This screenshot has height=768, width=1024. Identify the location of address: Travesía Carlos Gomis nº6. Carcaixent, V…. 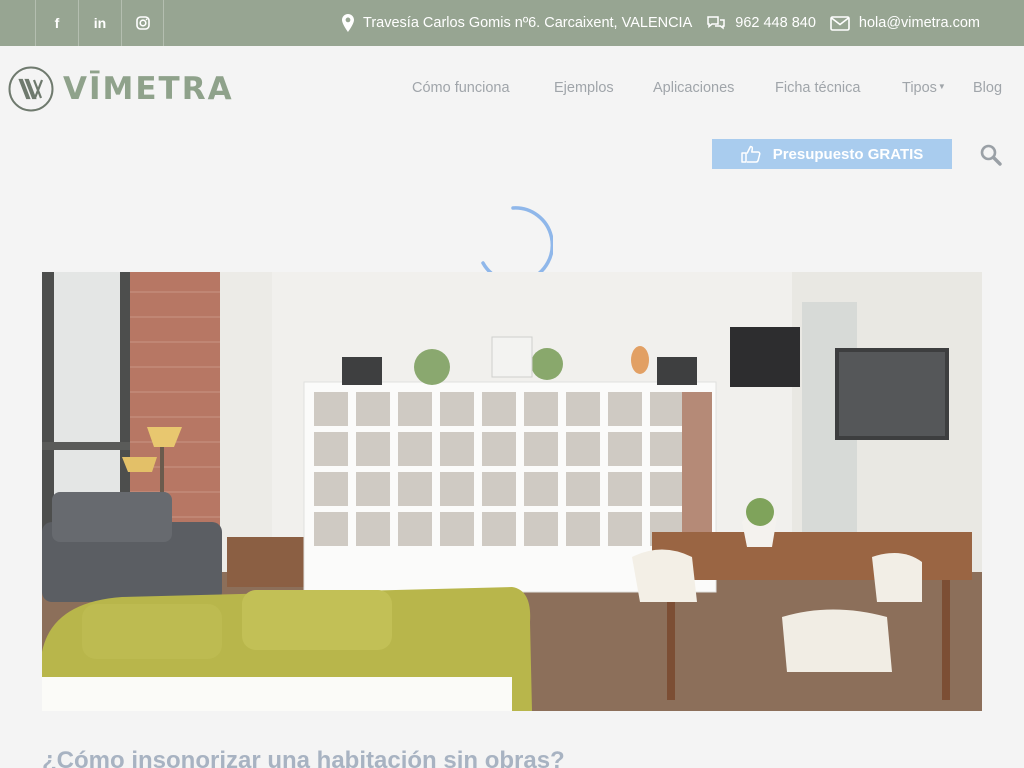
(517, 23).